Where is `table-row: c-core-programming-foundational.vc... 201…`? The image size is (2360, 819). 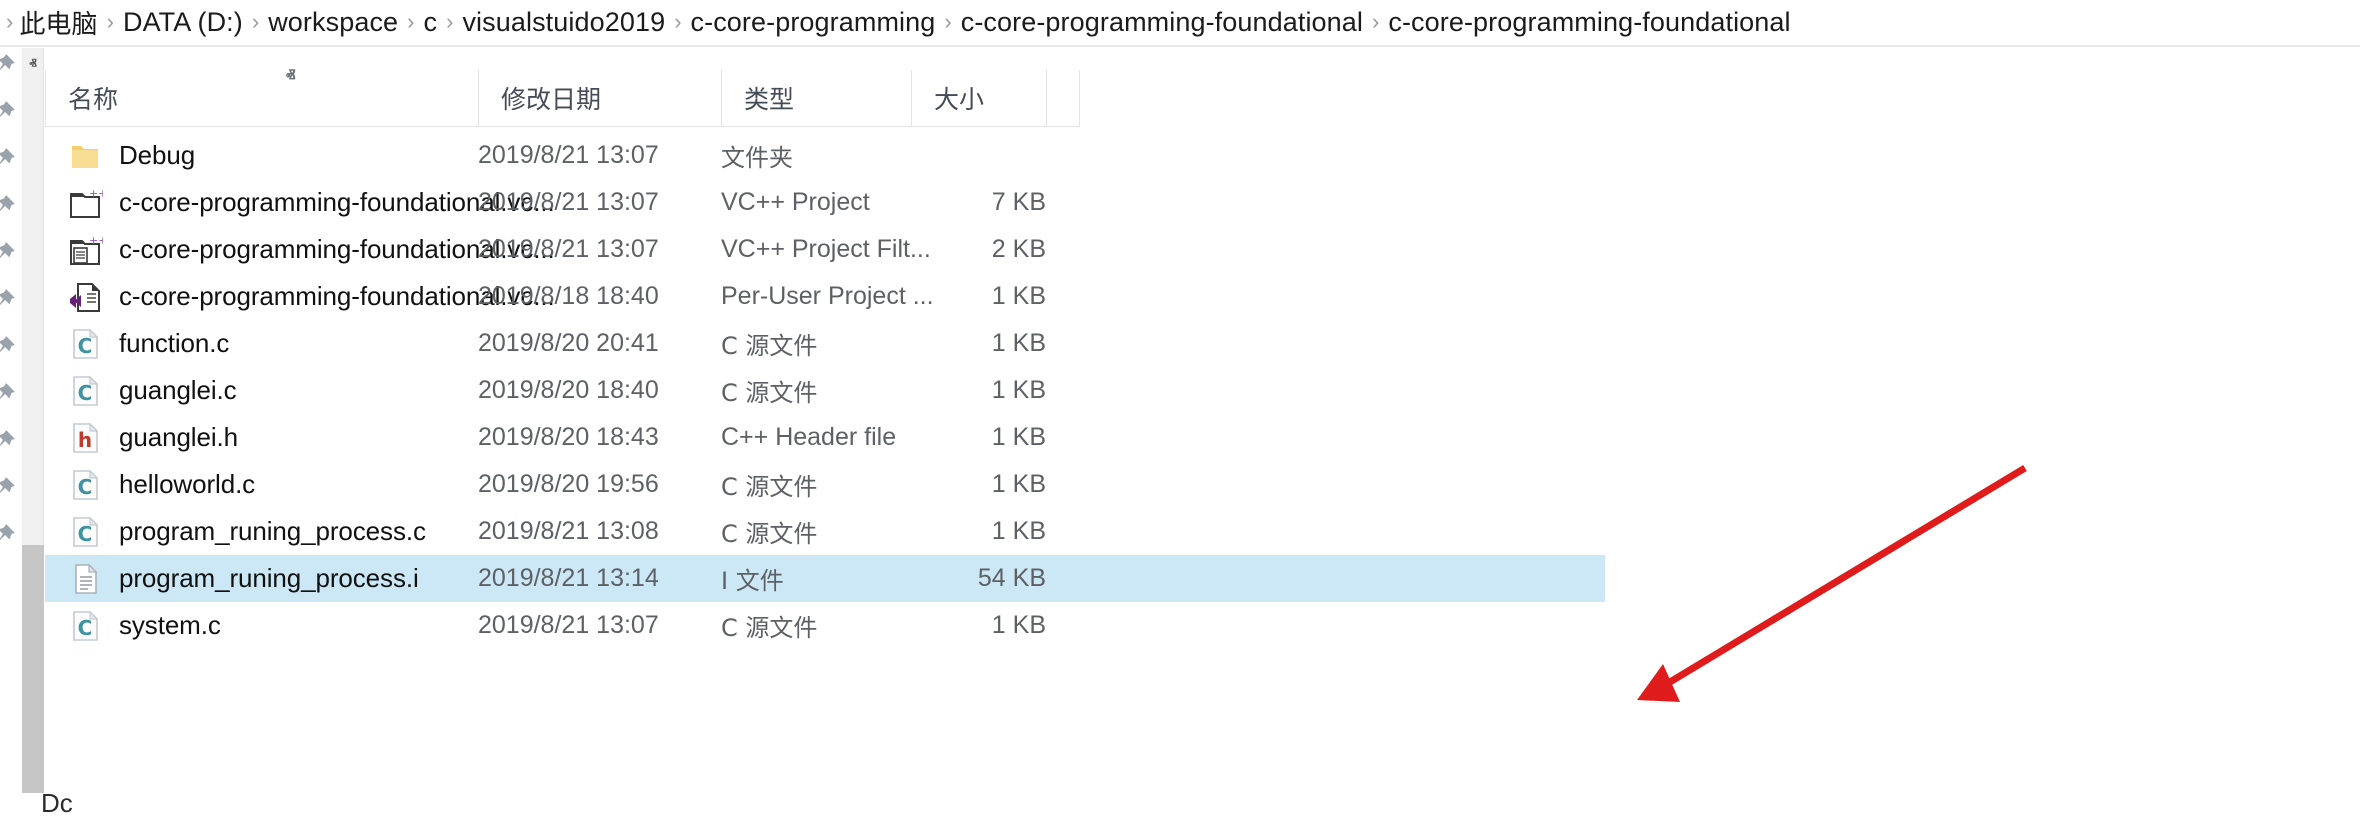
table-row: c-core-programming-foundational.vc... 201… is located at coordinates (825, 296).